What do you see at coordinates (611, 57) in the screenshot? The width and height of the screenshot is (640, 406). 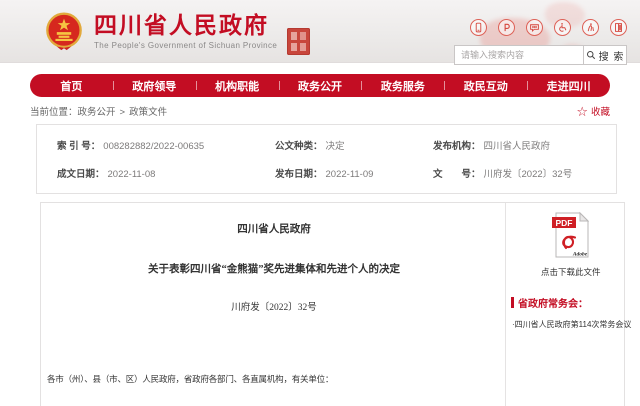 I see `search-button-label: 搜 索` at bounding box center [611, 57].